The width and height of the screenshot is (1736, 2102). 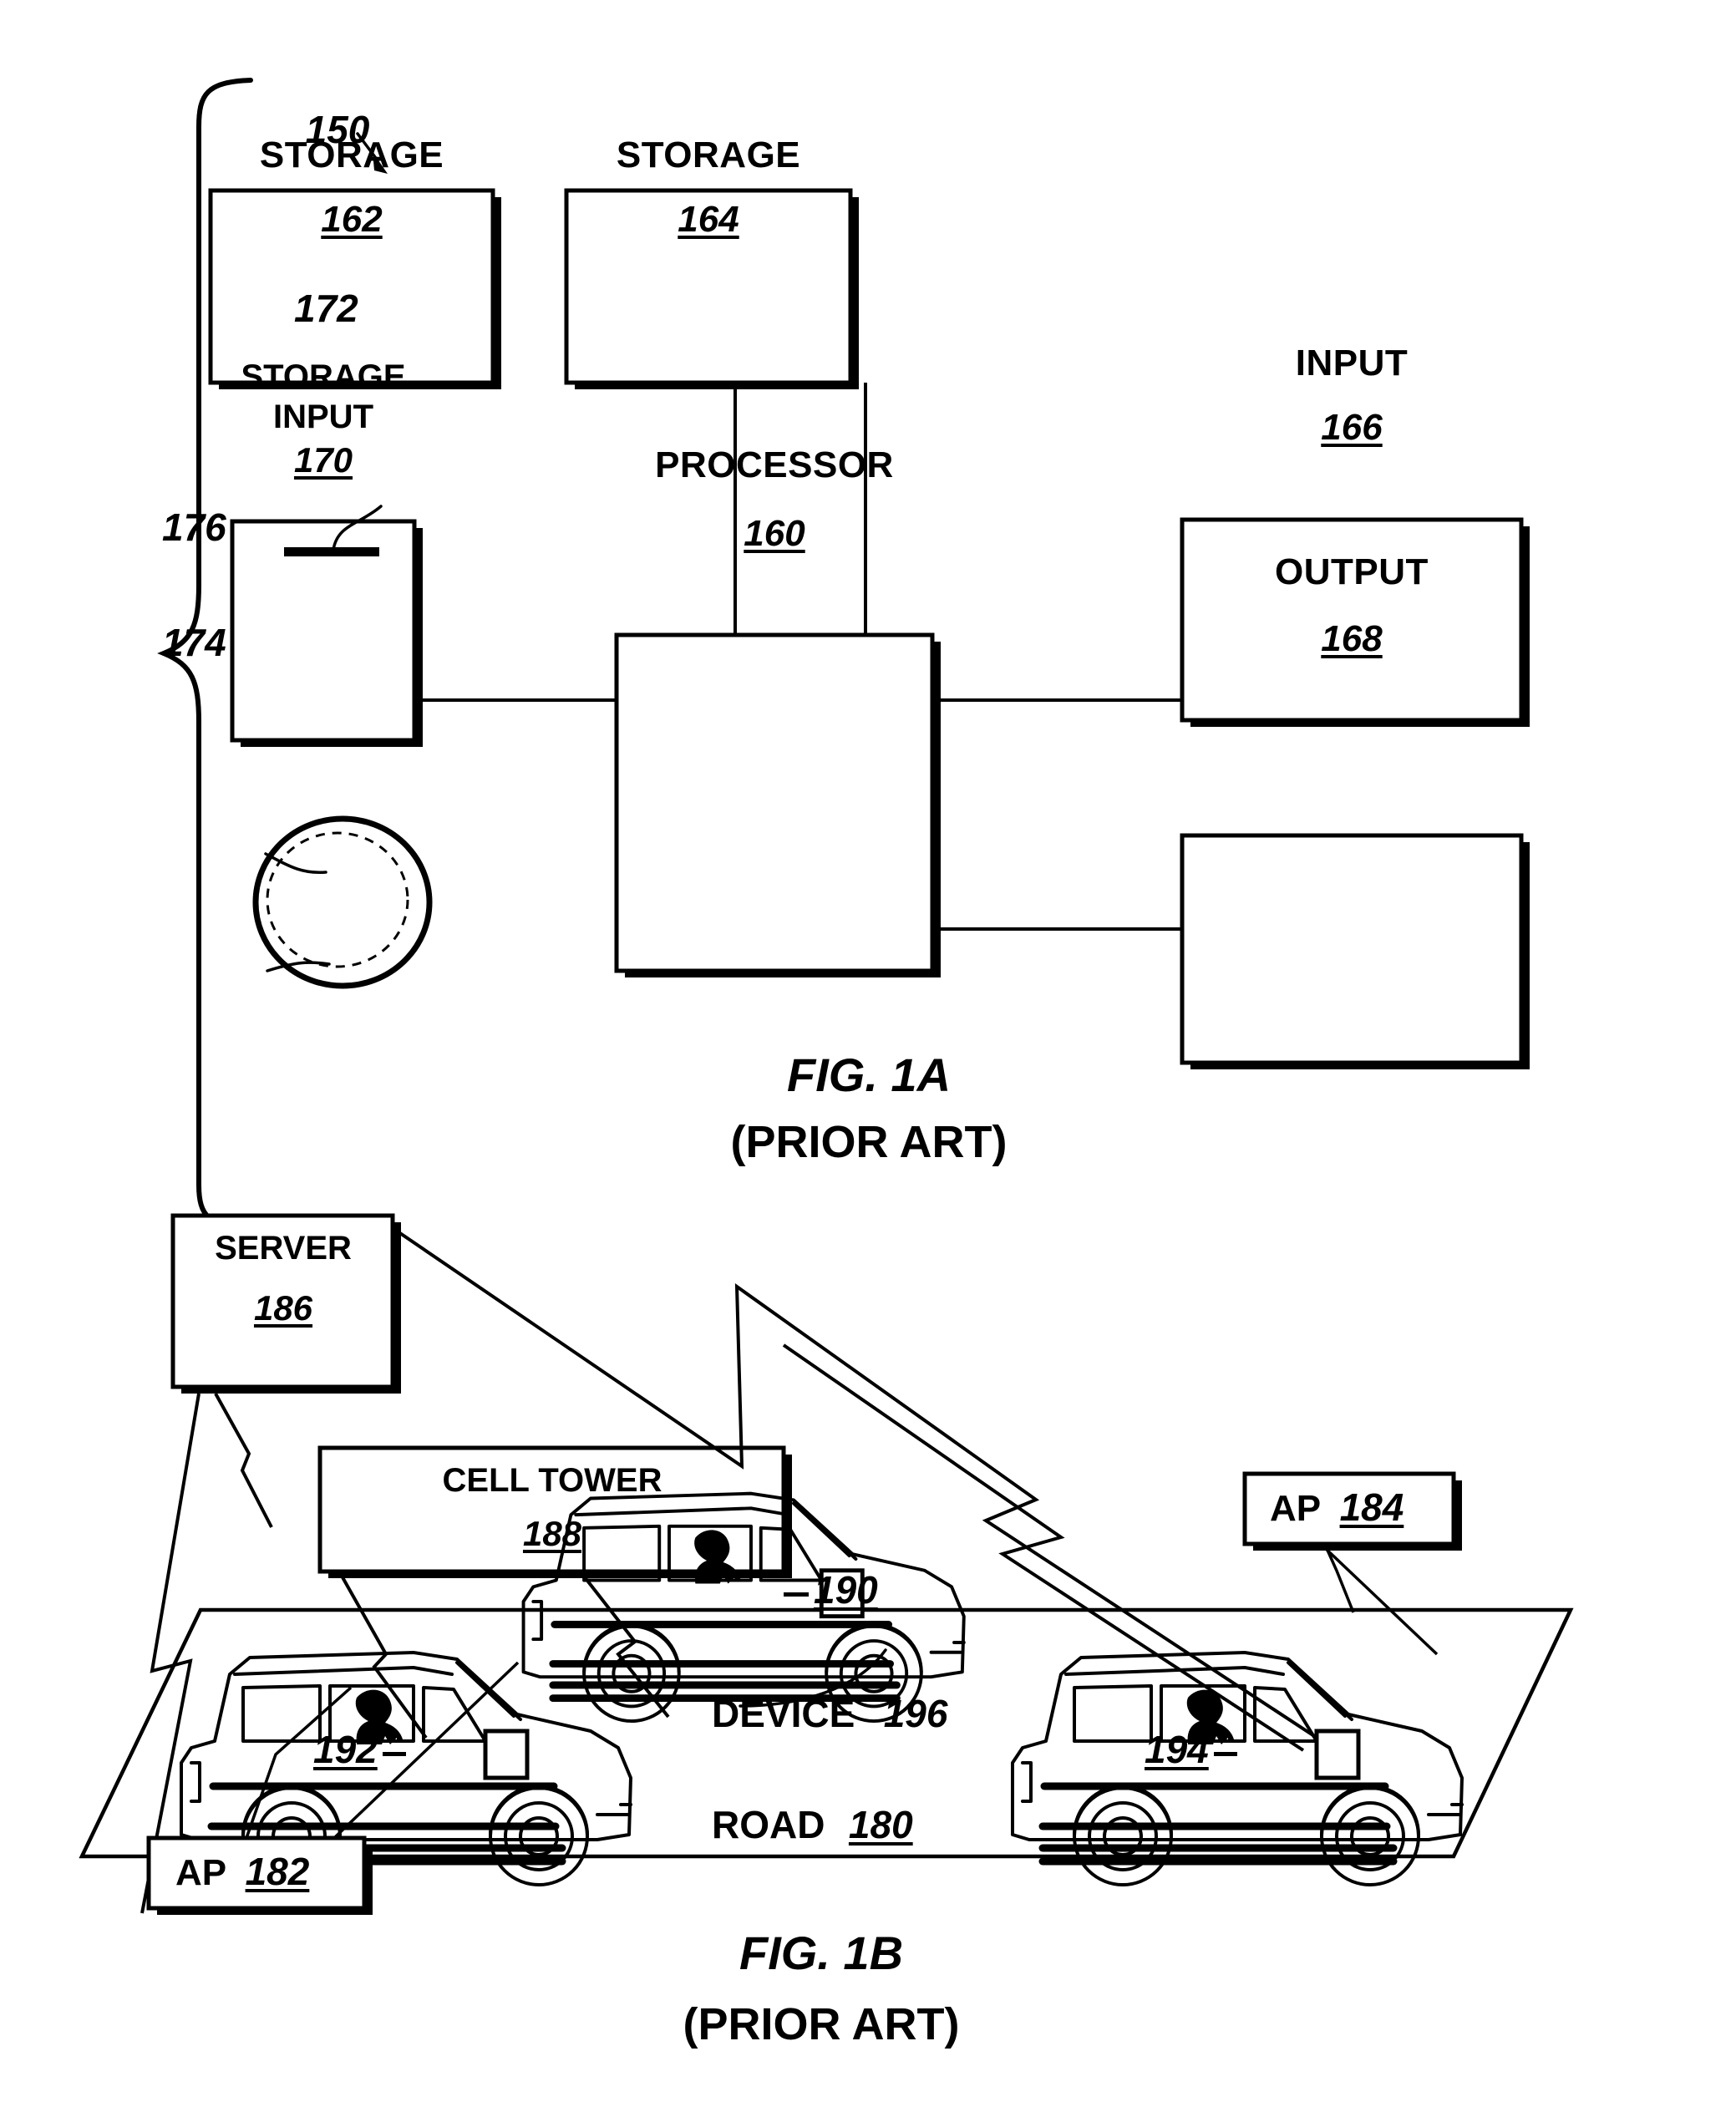 What do you see at coordinates (774, 465) in the screenshot?
I see `processor-160-label: PROCESSOR` at bounding box center [774, 465].